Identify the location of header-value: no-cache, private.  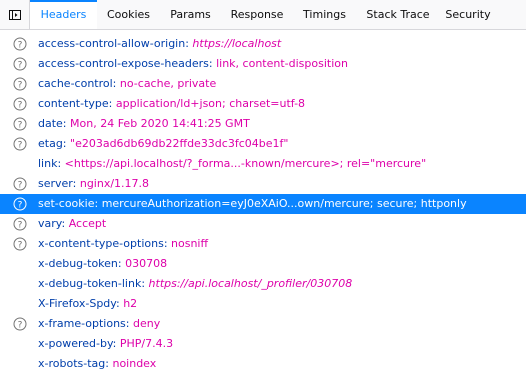
(168, 83).